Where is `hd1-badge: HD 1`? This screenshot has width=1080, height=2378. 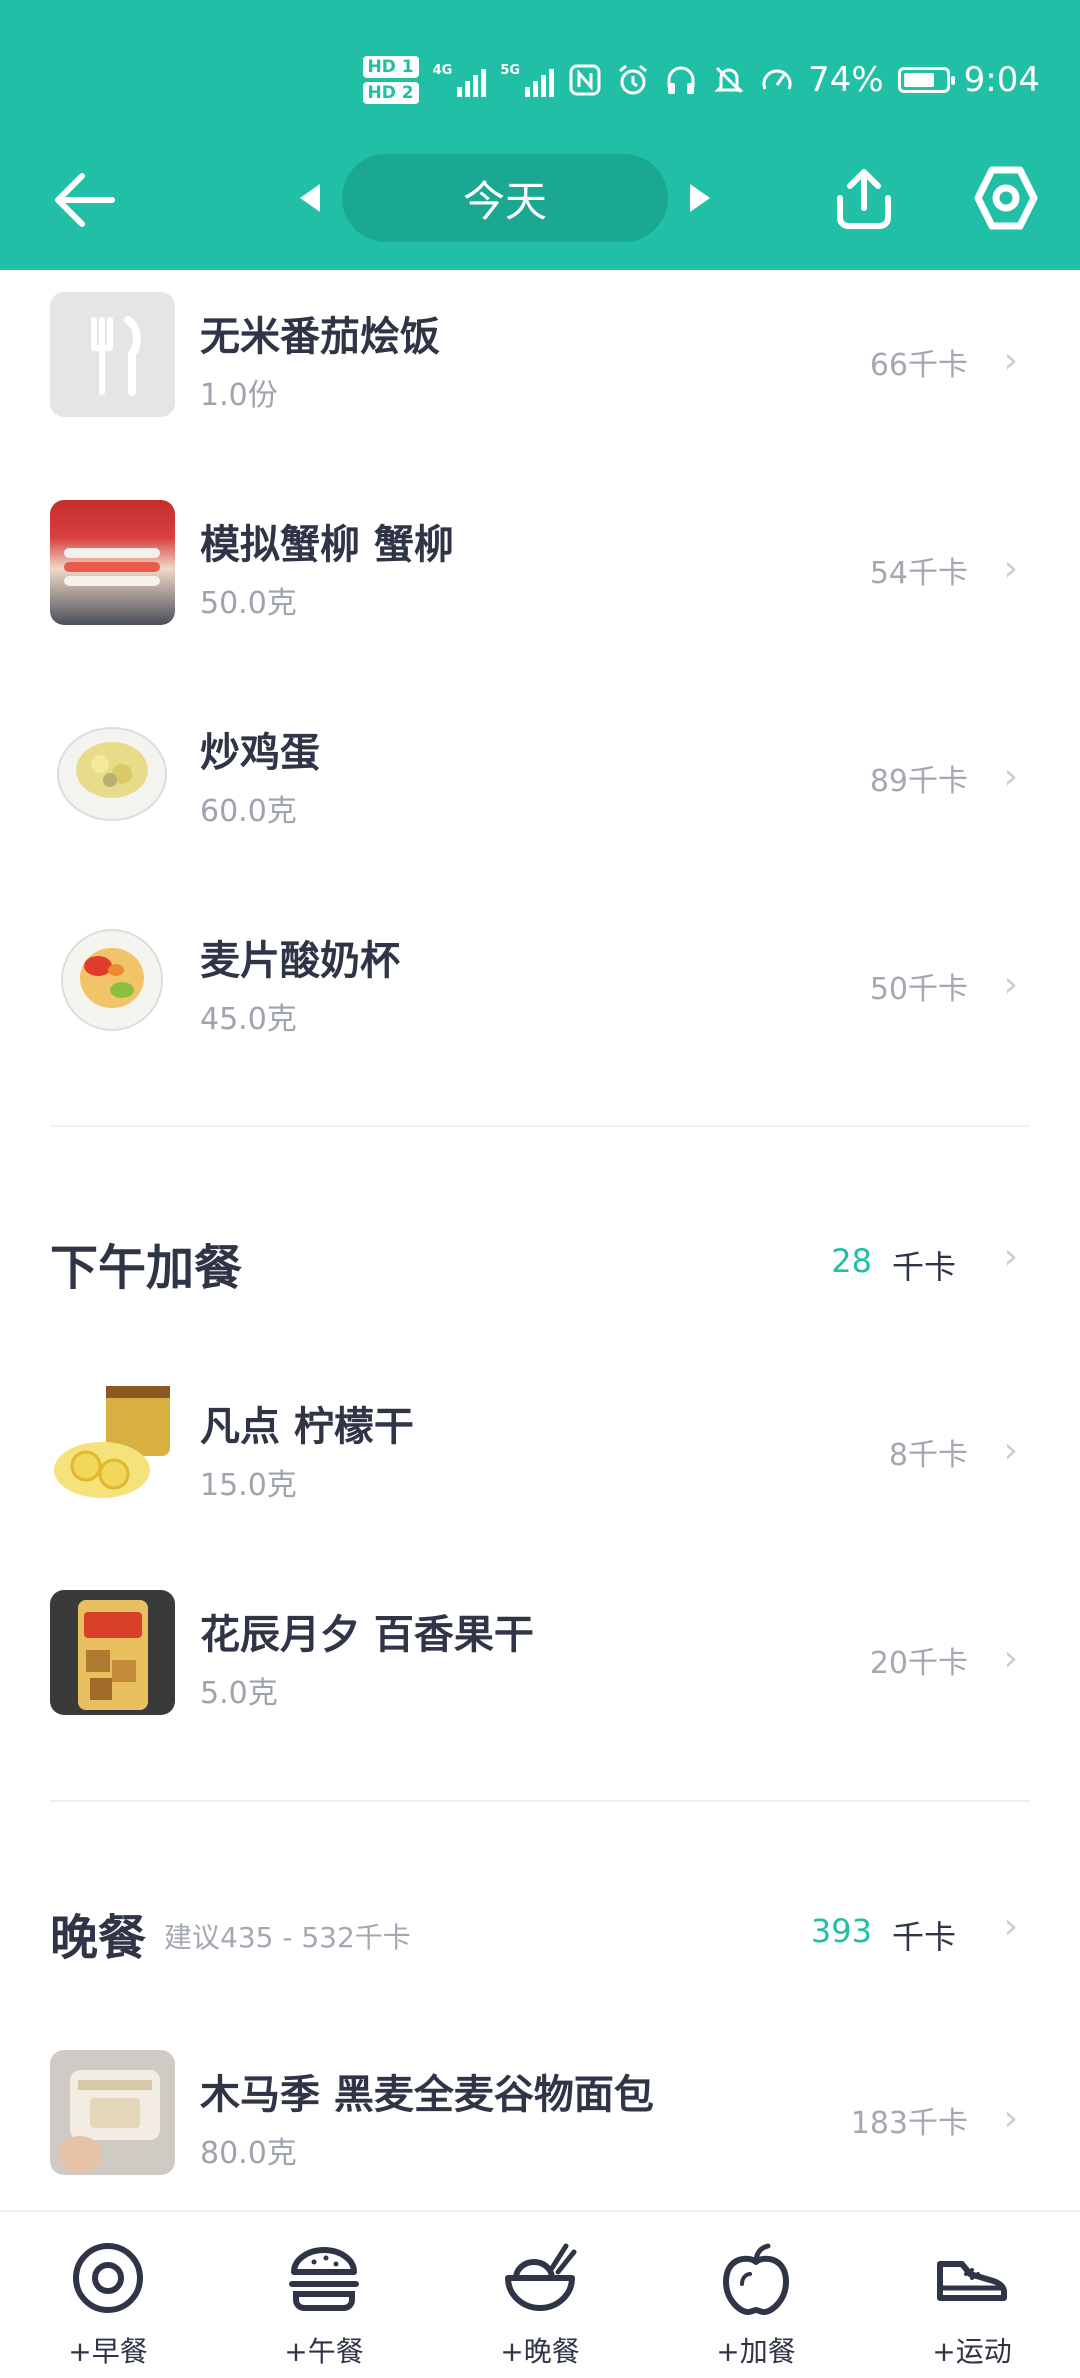
hd1-badge: HD 1 is located at coordinates (390, 67).